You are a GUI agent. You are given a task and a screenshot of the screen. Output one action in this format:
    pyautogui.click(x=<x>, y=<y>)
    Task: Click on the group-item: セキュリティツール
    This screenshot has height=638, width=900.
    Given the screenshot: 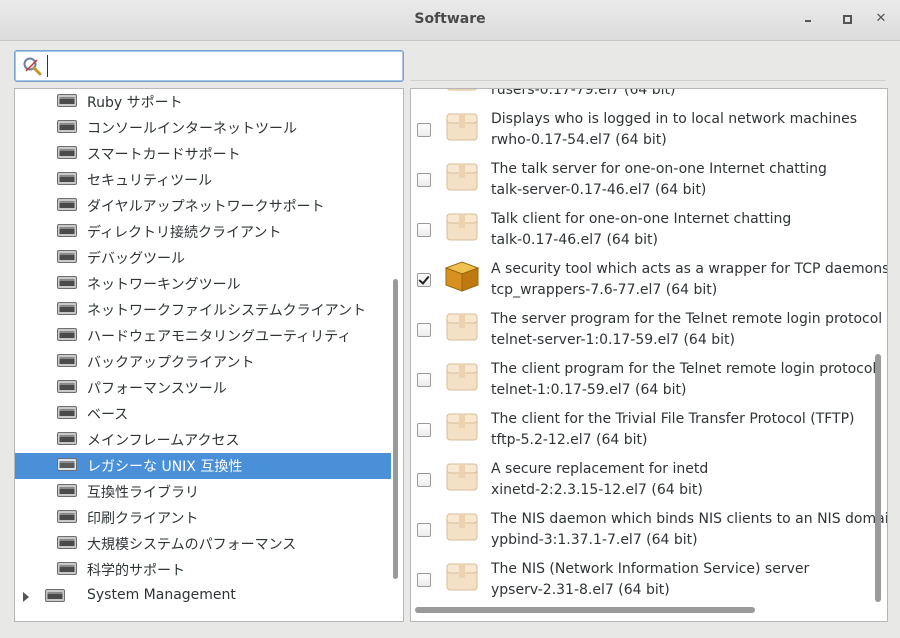 What is the action you would take?
    pyautogui.click(x=203, y=180)
    